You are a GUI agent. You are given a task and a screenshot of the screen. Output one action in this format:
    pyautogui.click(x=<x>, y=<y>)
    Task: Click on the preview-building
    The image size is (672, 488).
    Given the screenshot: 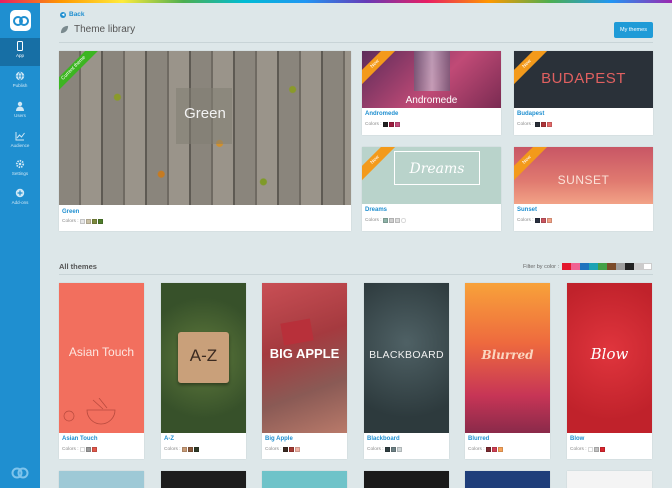 What is the action you would take?
    pyautogui.click(x=432, y=71)
    